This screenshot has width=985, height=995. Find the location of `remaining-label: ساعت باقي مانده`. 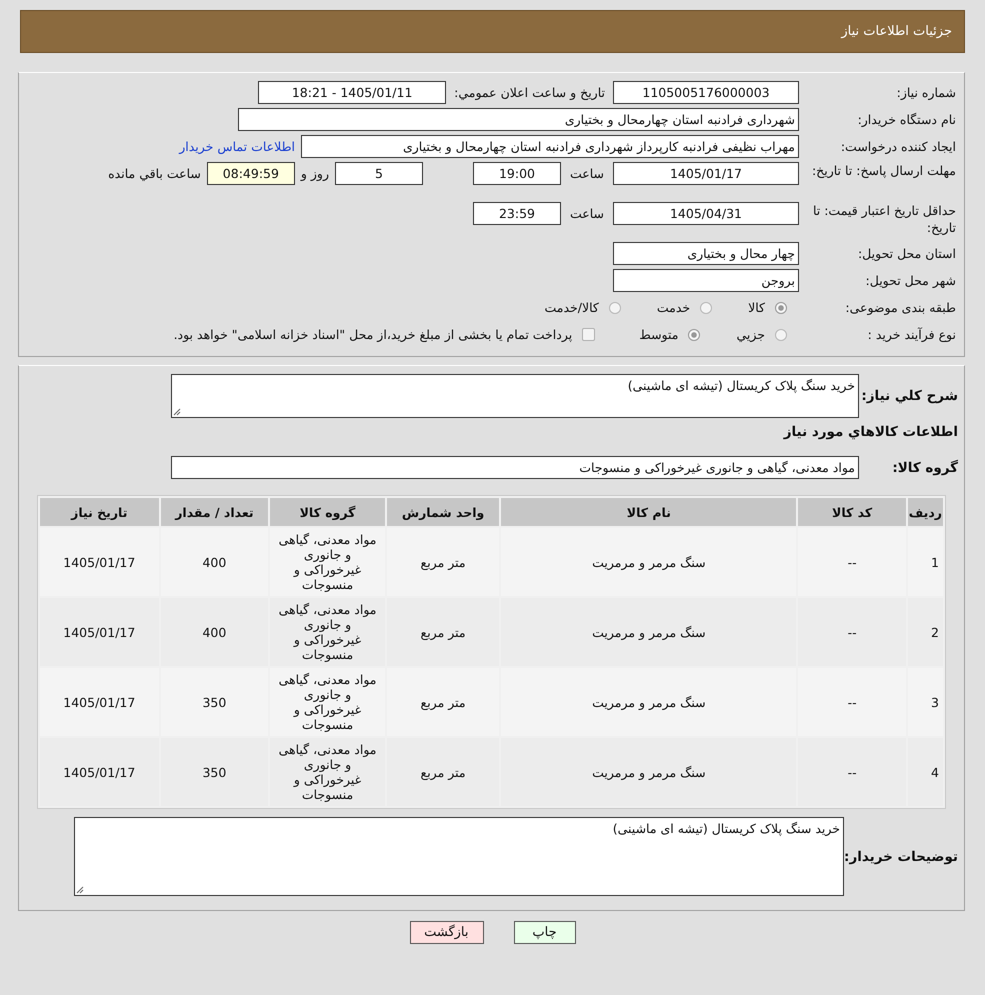

remaining-label: ساعت باقي مانده is located at coordinates (154, 174).